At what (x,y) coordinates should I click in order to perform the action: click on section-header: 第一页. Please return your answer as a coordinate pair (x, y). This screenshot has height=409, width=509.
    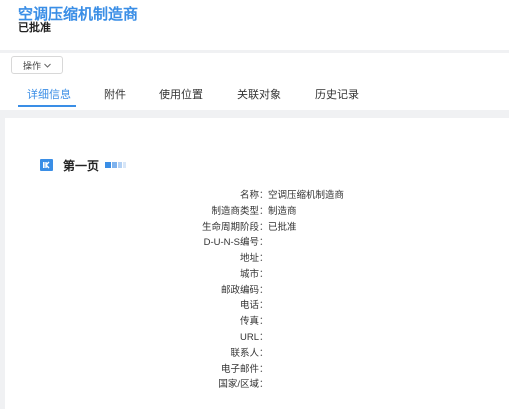
    Looking at the image, I should click on (83, 165).